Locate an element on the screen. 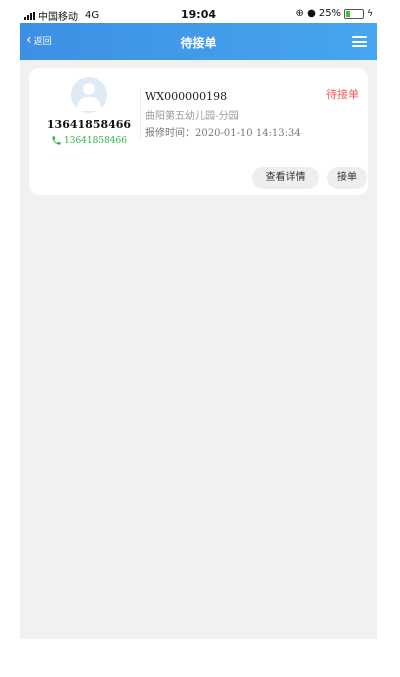 This screenshot has width=400, height=677. repair-time-value: 2020-01-10 14:13:34 is located at coordinates (248, 133).